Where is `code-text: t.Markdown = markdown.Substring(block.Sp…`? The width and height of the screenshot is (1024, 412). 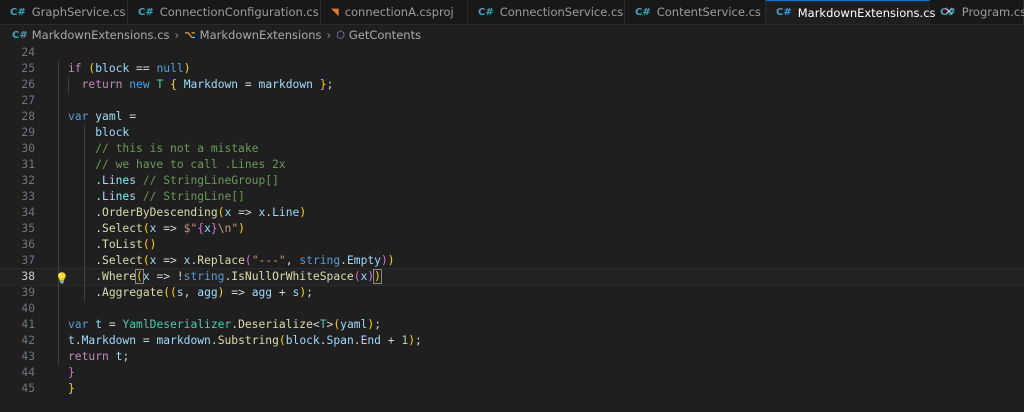 code-text: t.Markdown = markdown.Substring(block.Sp… is located at coordinates (245, 341).